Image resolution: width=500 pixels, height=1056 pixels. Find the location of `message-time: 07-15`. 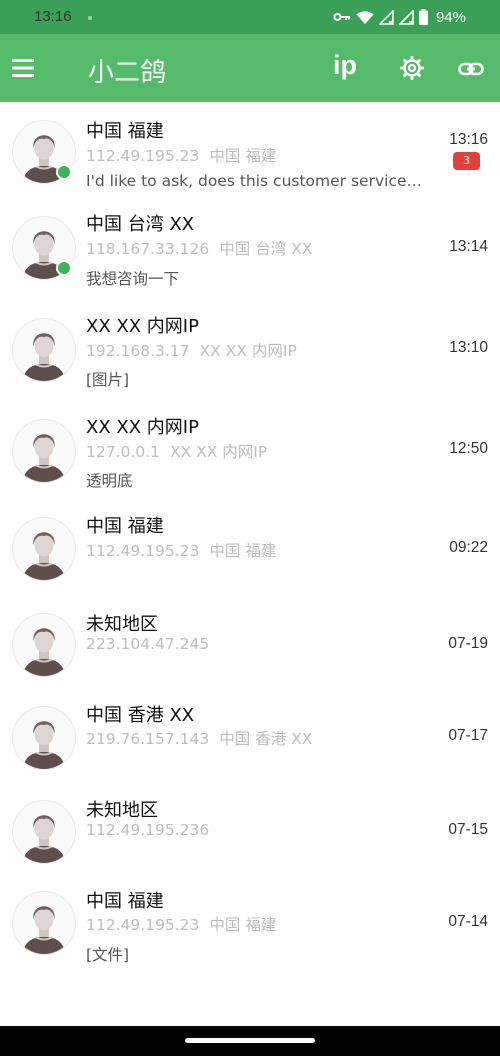

message-time: 07-15 is located at coordinates (468, 829).